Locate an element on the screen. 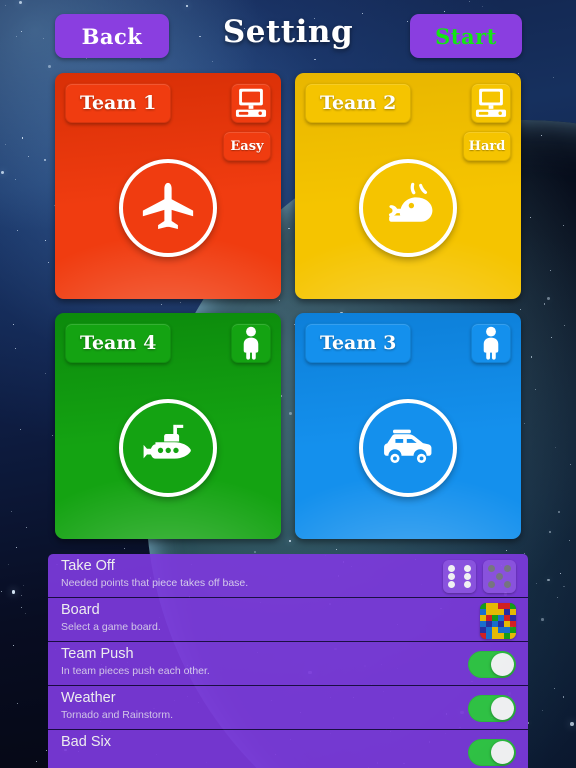 This screenshot has height=768, width=576. start-button-label: Start is located at coordinates (466, 36).